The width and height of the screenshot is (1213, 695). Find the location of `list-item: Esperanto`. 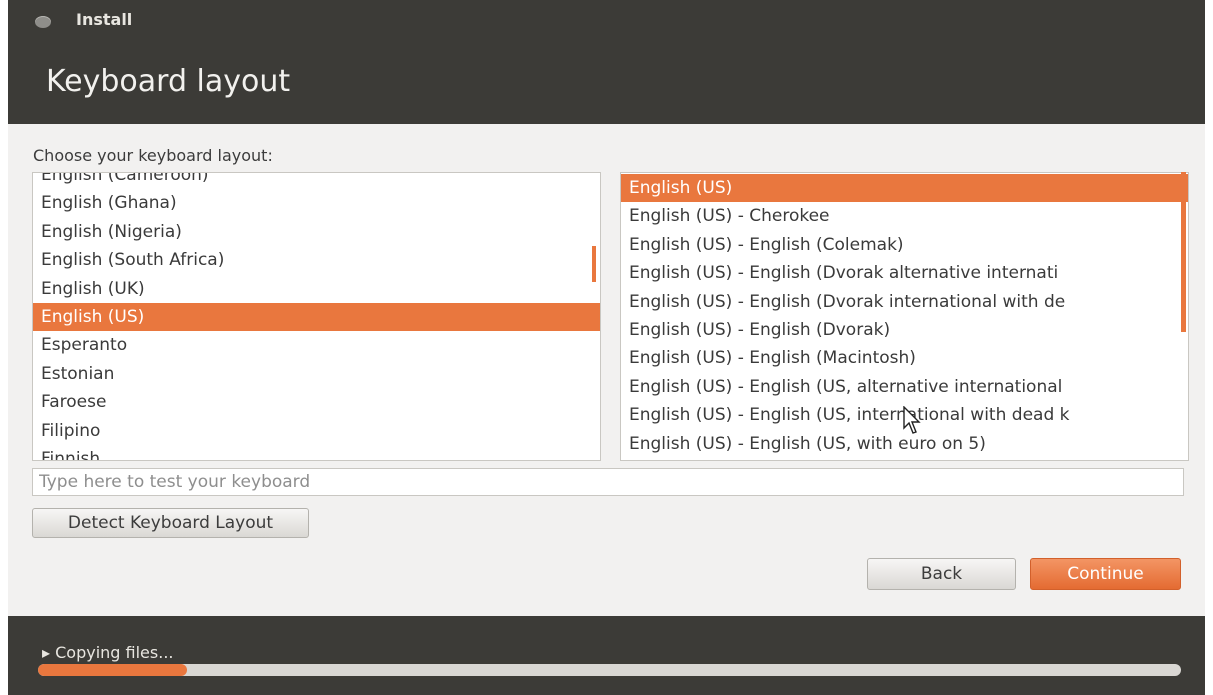

list-item: Esperanto is located at coordinates (316, 345).